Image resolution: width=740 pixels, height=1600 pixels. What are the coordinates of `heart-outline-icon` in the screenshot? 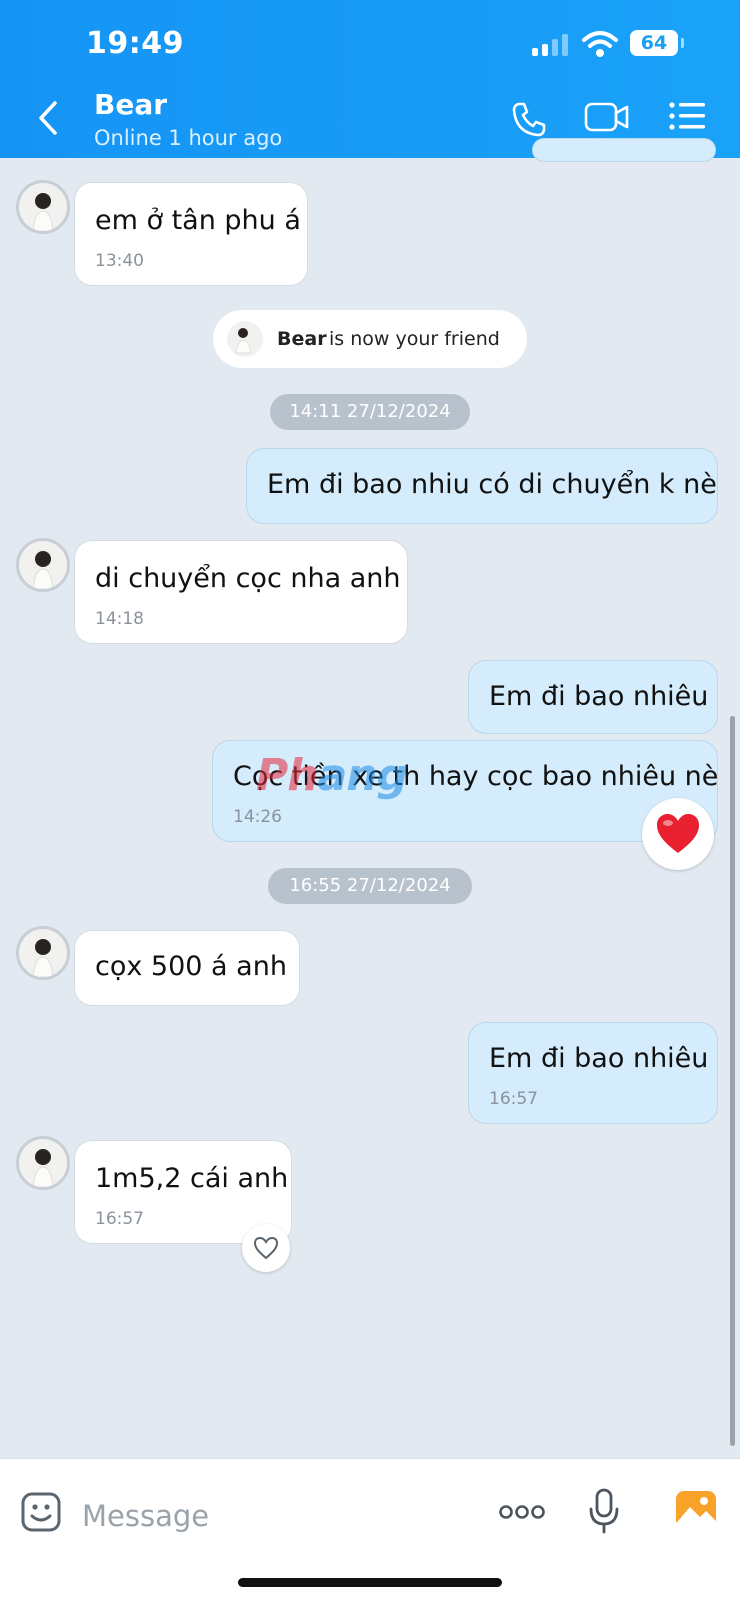 It's located at (266, 1248).